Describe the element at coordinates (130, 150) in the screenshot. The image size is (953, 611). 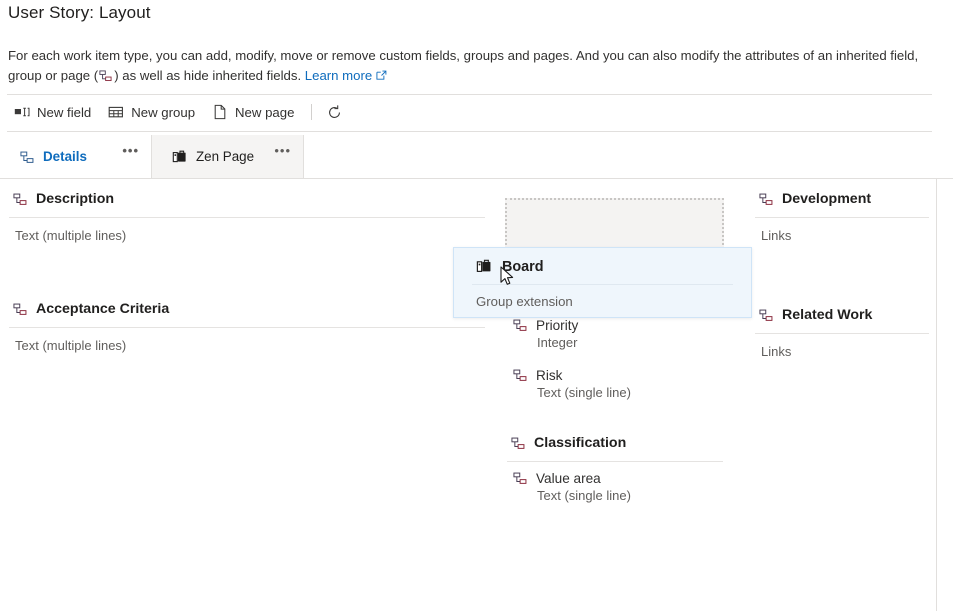
I see `tab-details-overflow-button: •••` at that location.